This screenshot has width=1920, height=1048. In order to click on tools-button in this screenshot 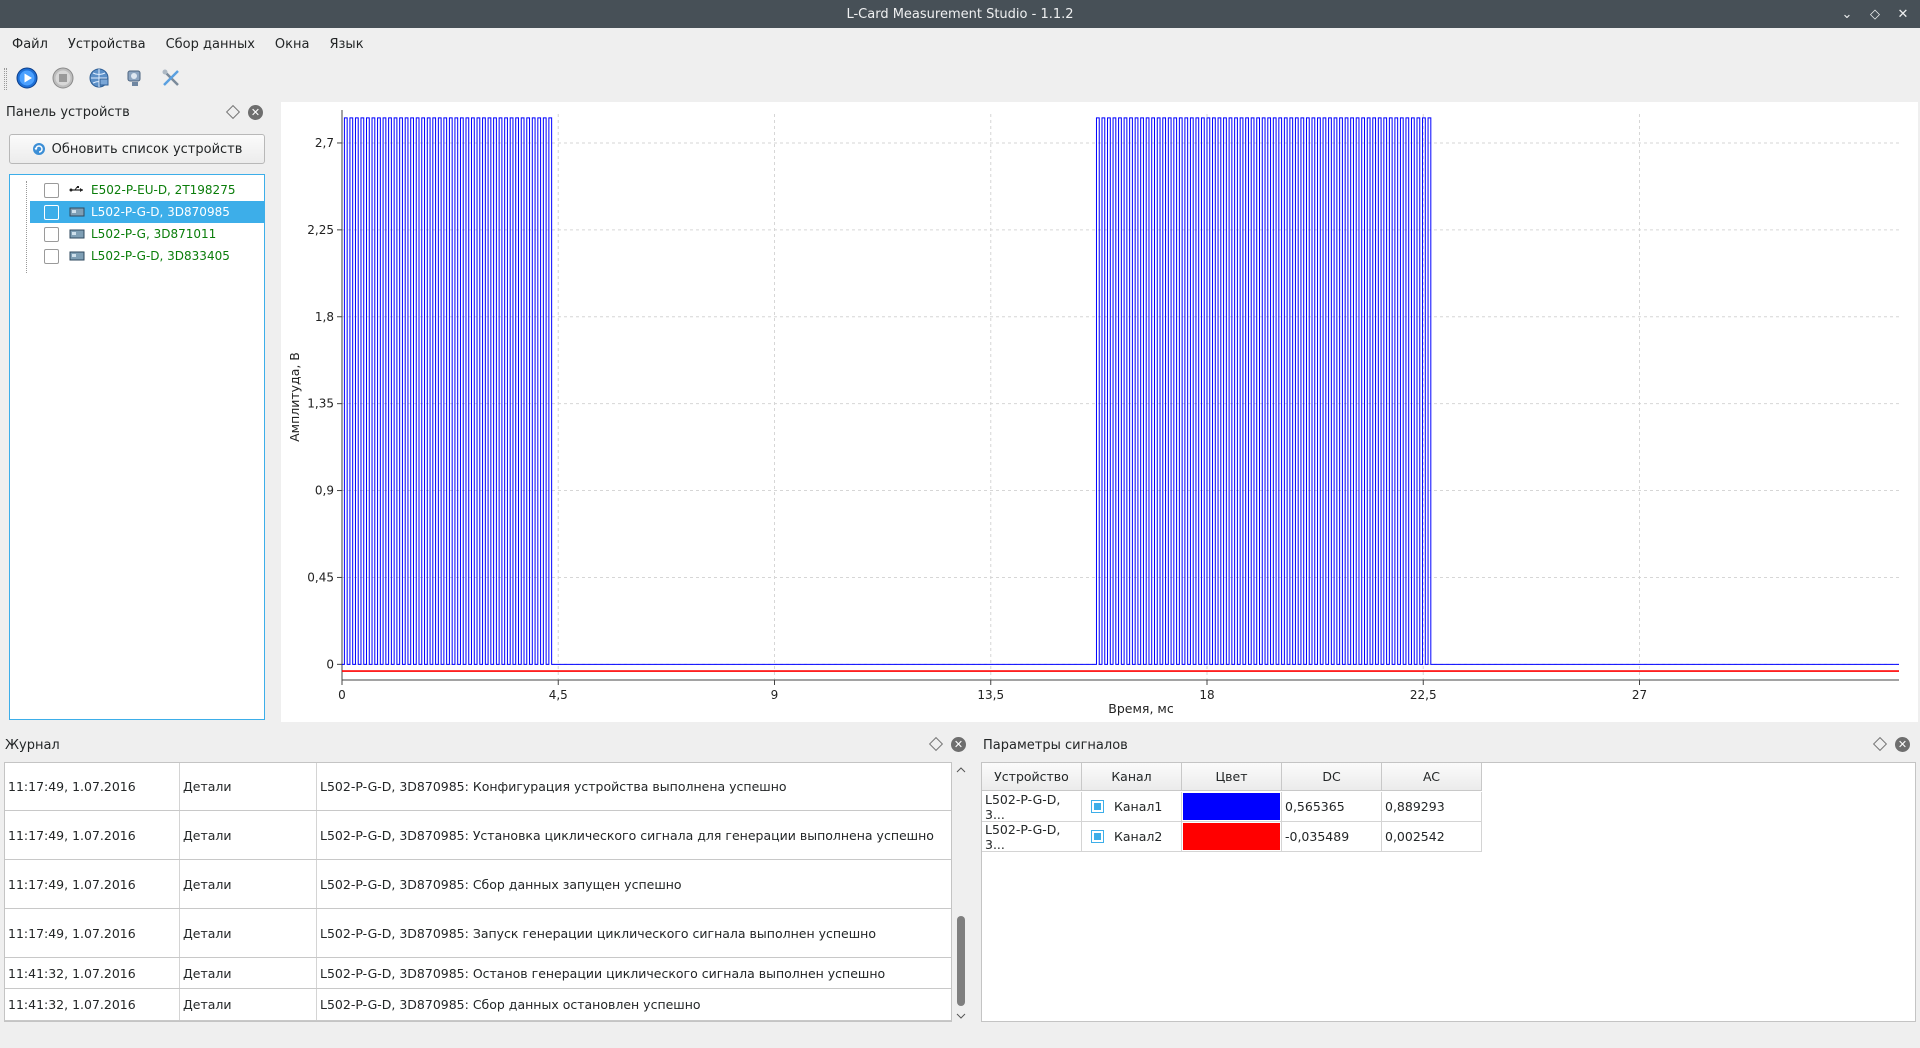, I will do `click(171, 78)`.